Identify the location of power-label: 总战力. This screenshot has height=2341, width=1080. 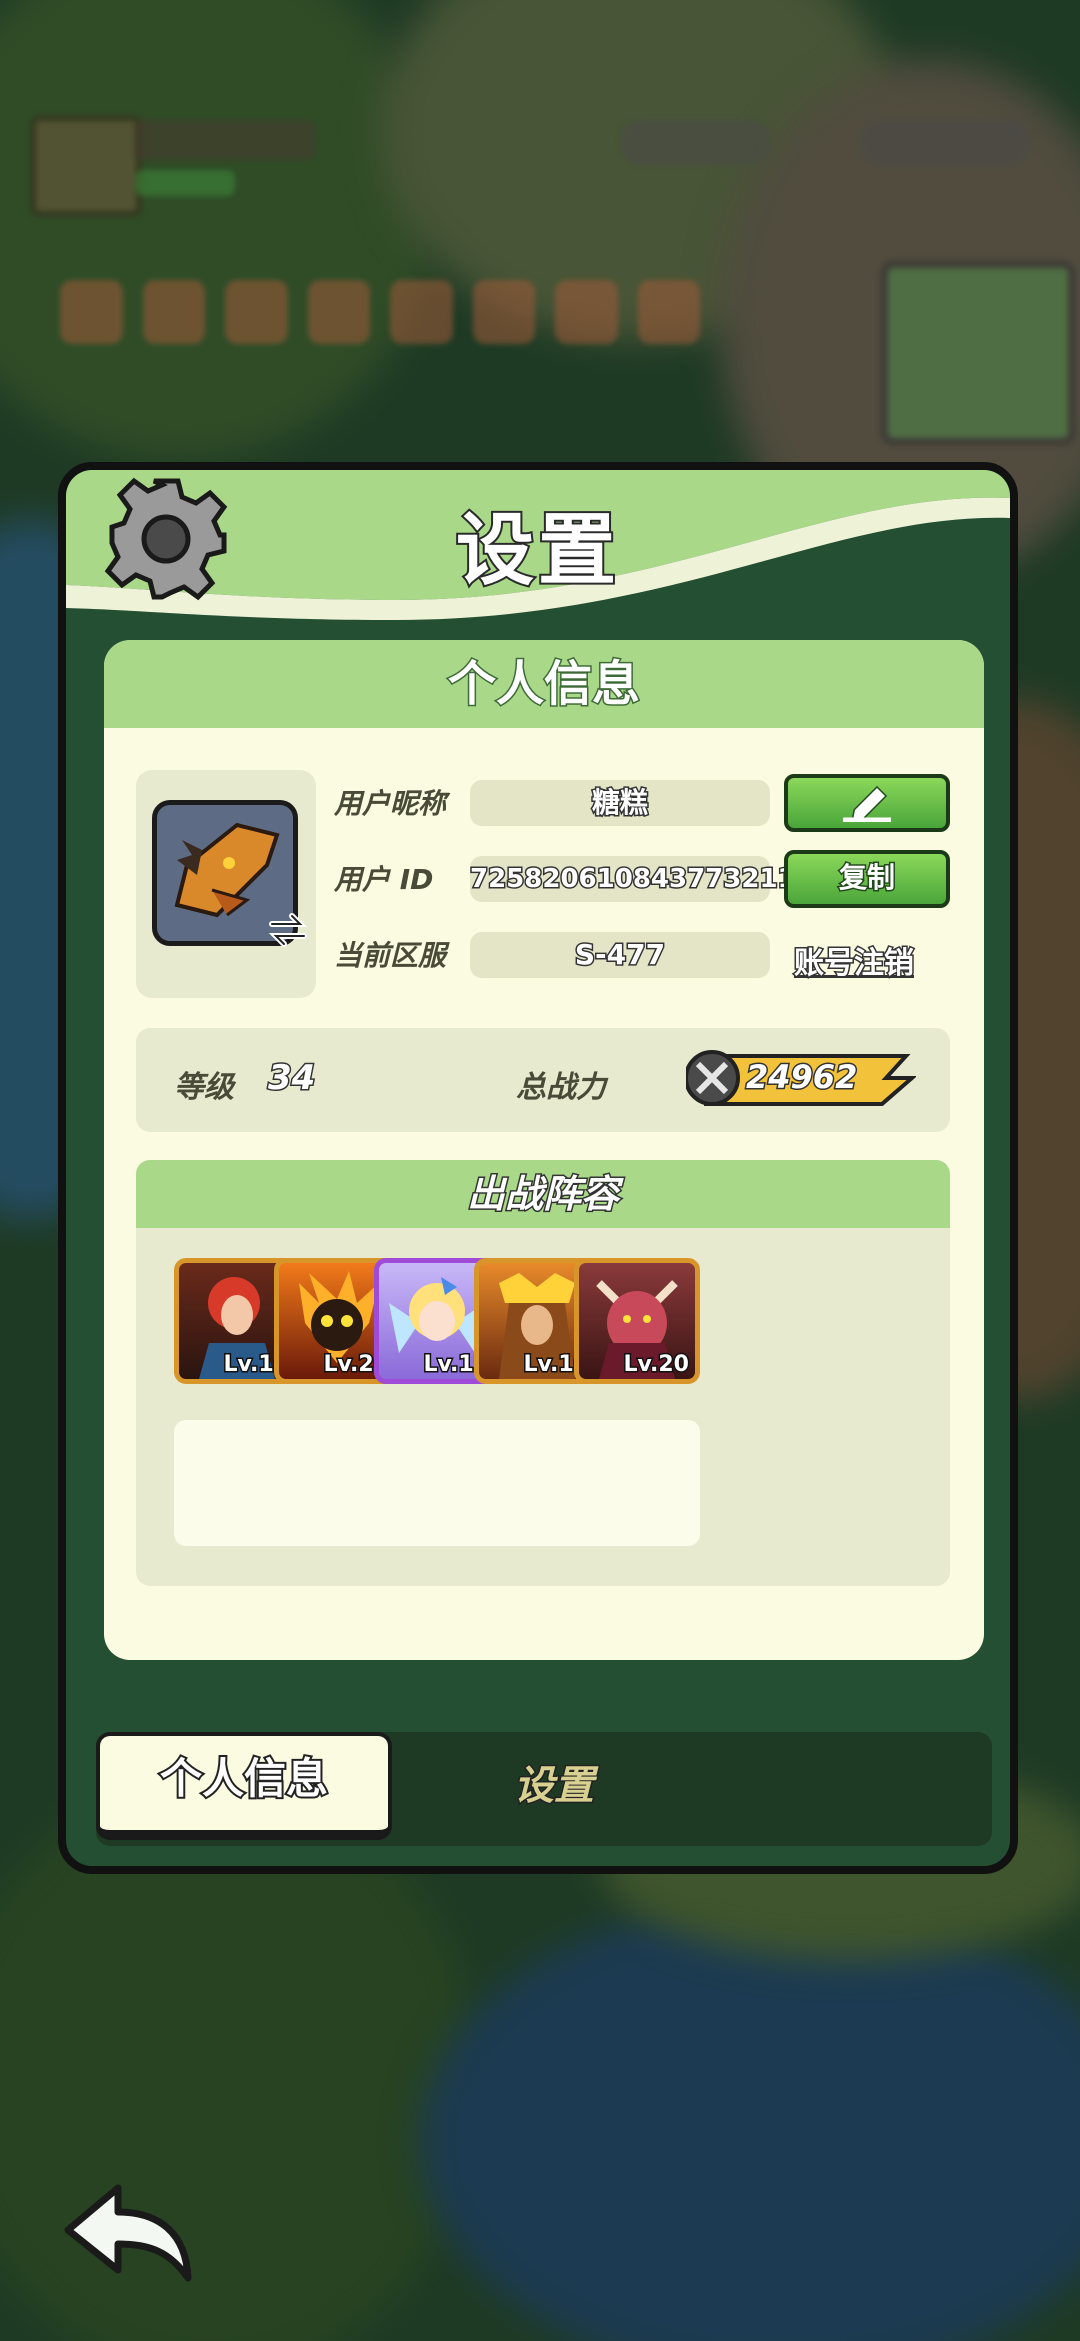
(561, 1087).